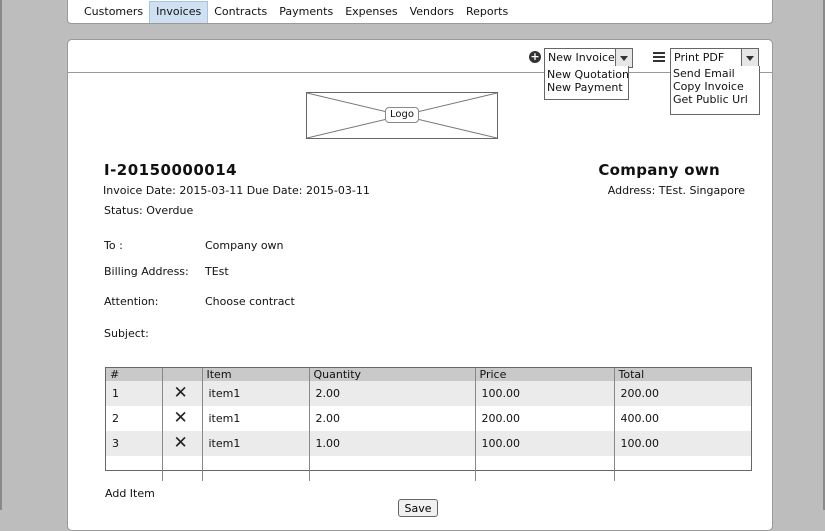 The height and width of the screenshot is (531, 825). Describe the element at coordinates (392, 374) in the screenshot. I see `column-header: Quantity` at that location.